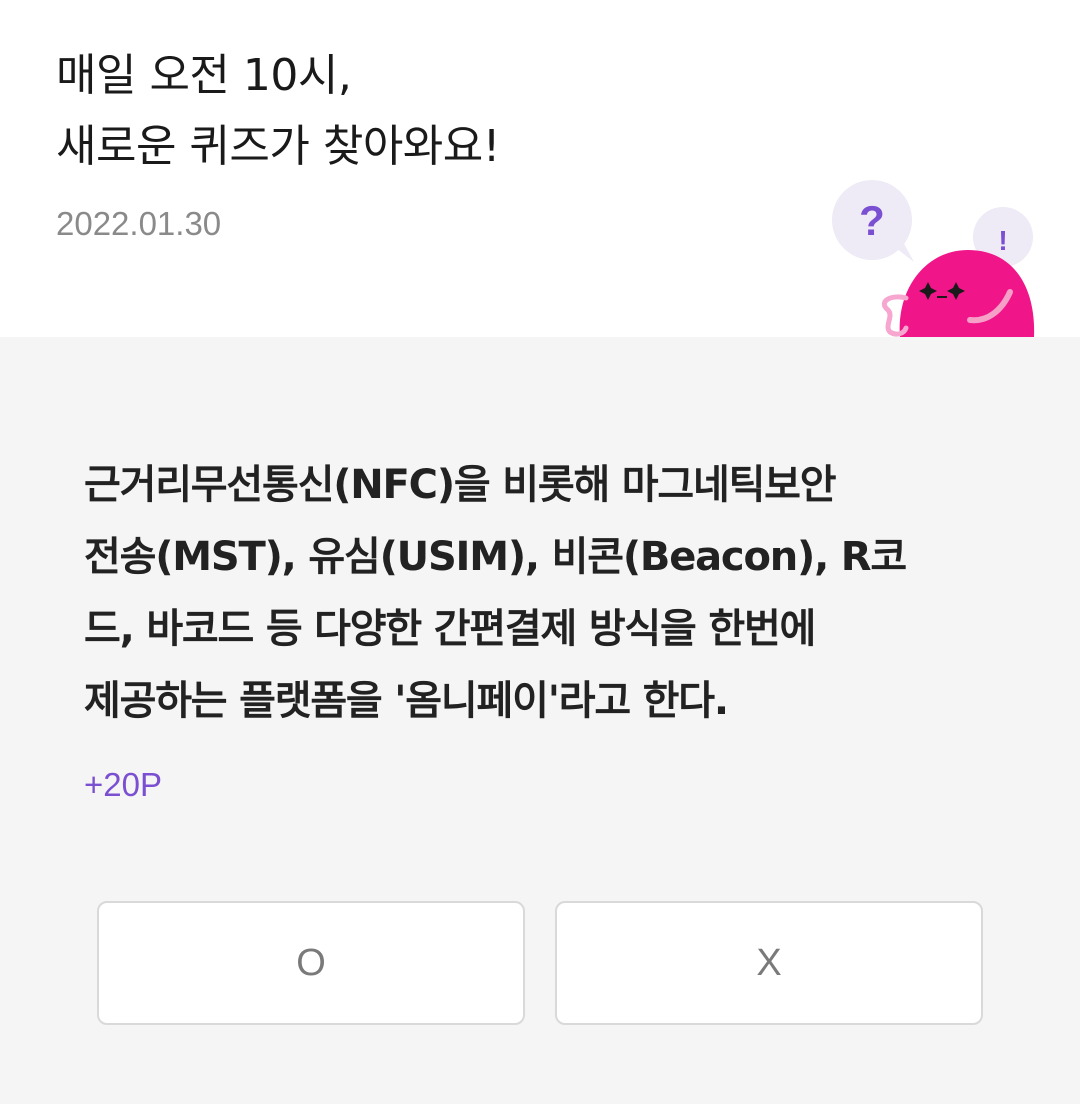  Describe the element at coordinates (450, 629) in the screenshot. I see `question-line-3: 드, 바코드 등 다양한 간편결제 방식을 한번에` at that location.